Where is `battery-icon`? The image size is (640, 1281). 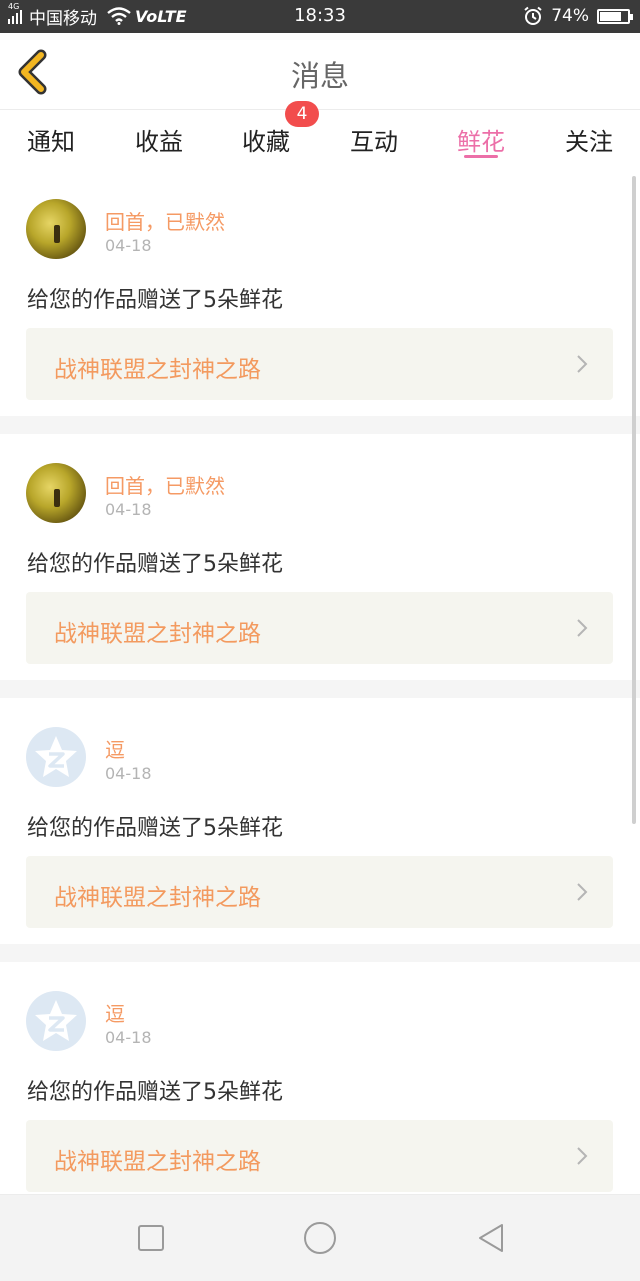 battery-icon is located at coordinates (615, 16).